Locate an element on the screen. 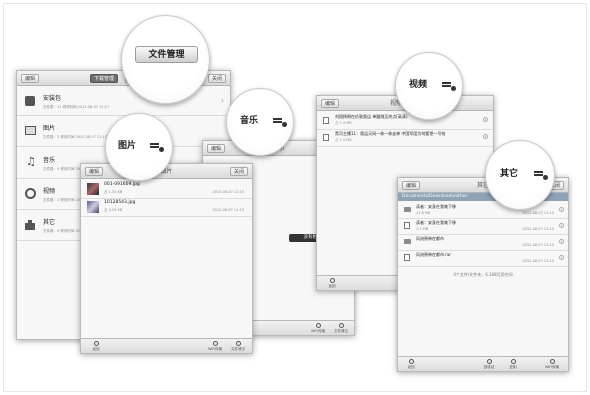 The width and height of the screenshot is (590, 395). picture-icon is located at coordinates (30, 130).